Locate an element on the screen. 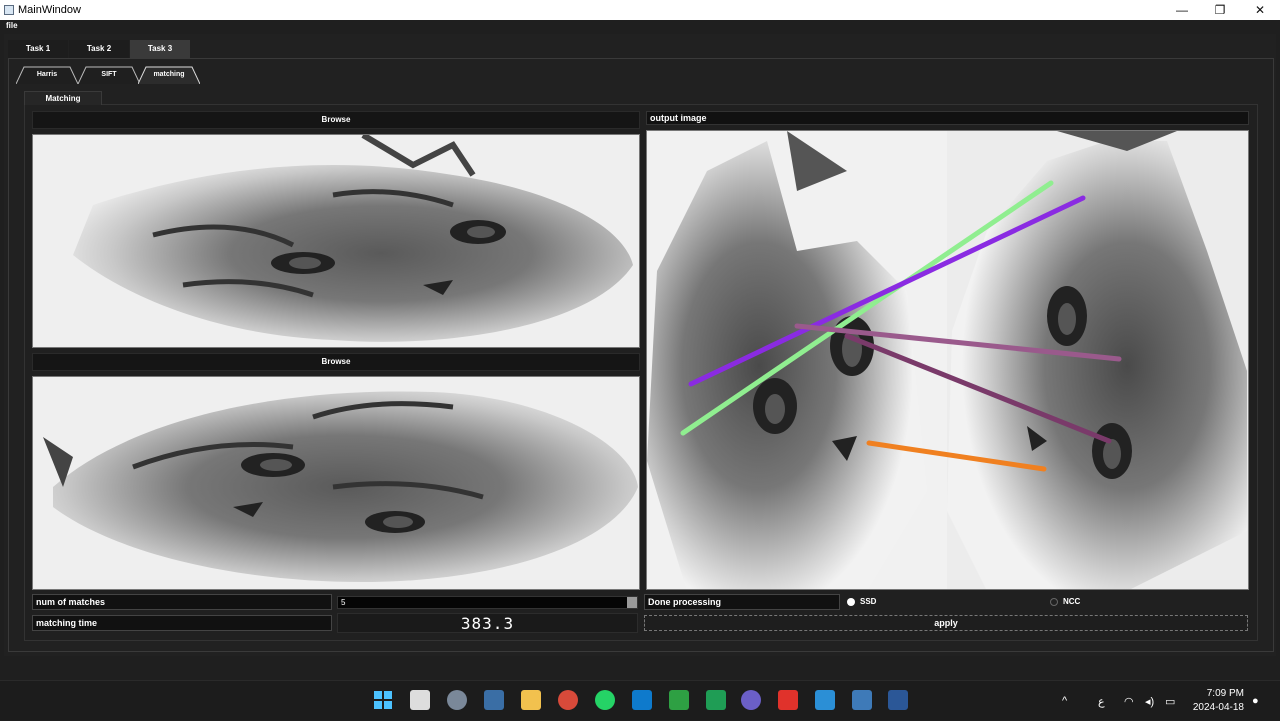  browse-button-1: Browse is located at coordinates (336, 120).